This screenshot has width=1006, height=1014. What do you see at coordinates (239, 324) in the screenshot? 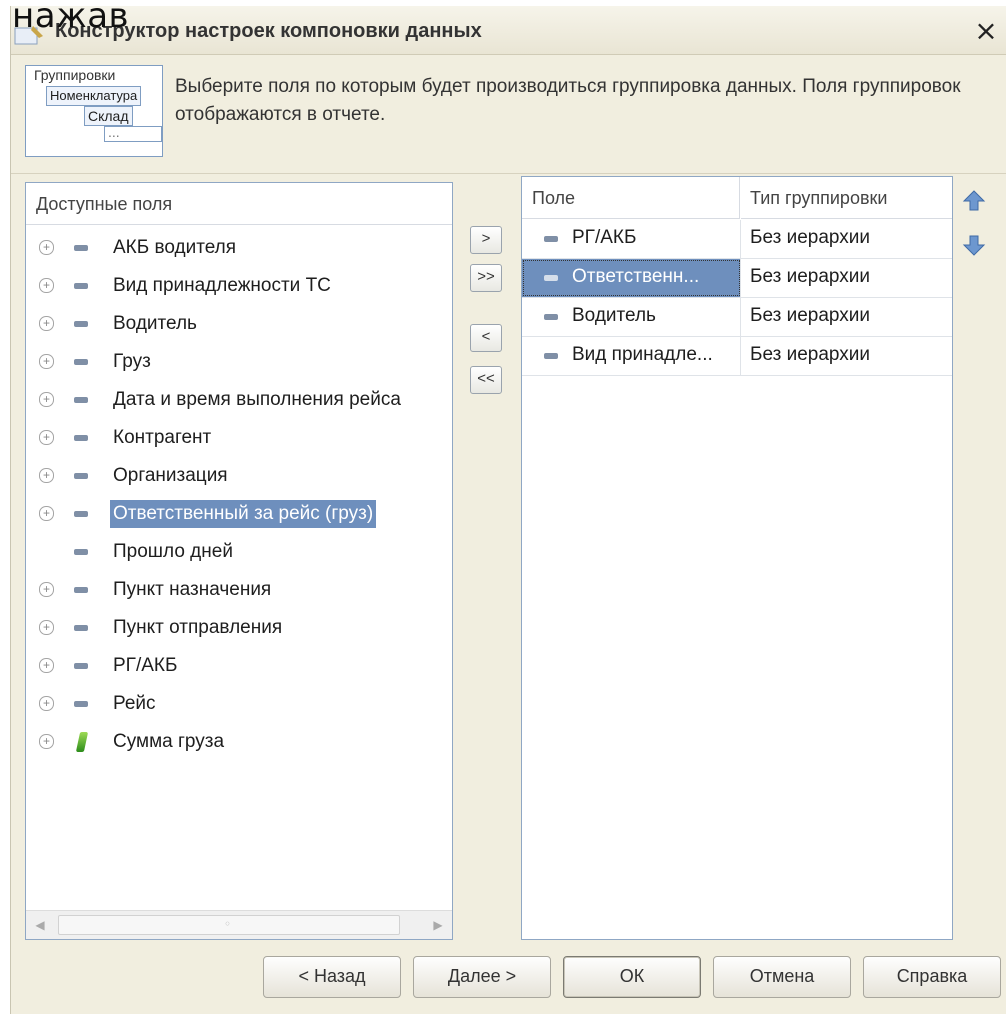
I see `tree-item: + Водитель` at bounding box center [239, 324].